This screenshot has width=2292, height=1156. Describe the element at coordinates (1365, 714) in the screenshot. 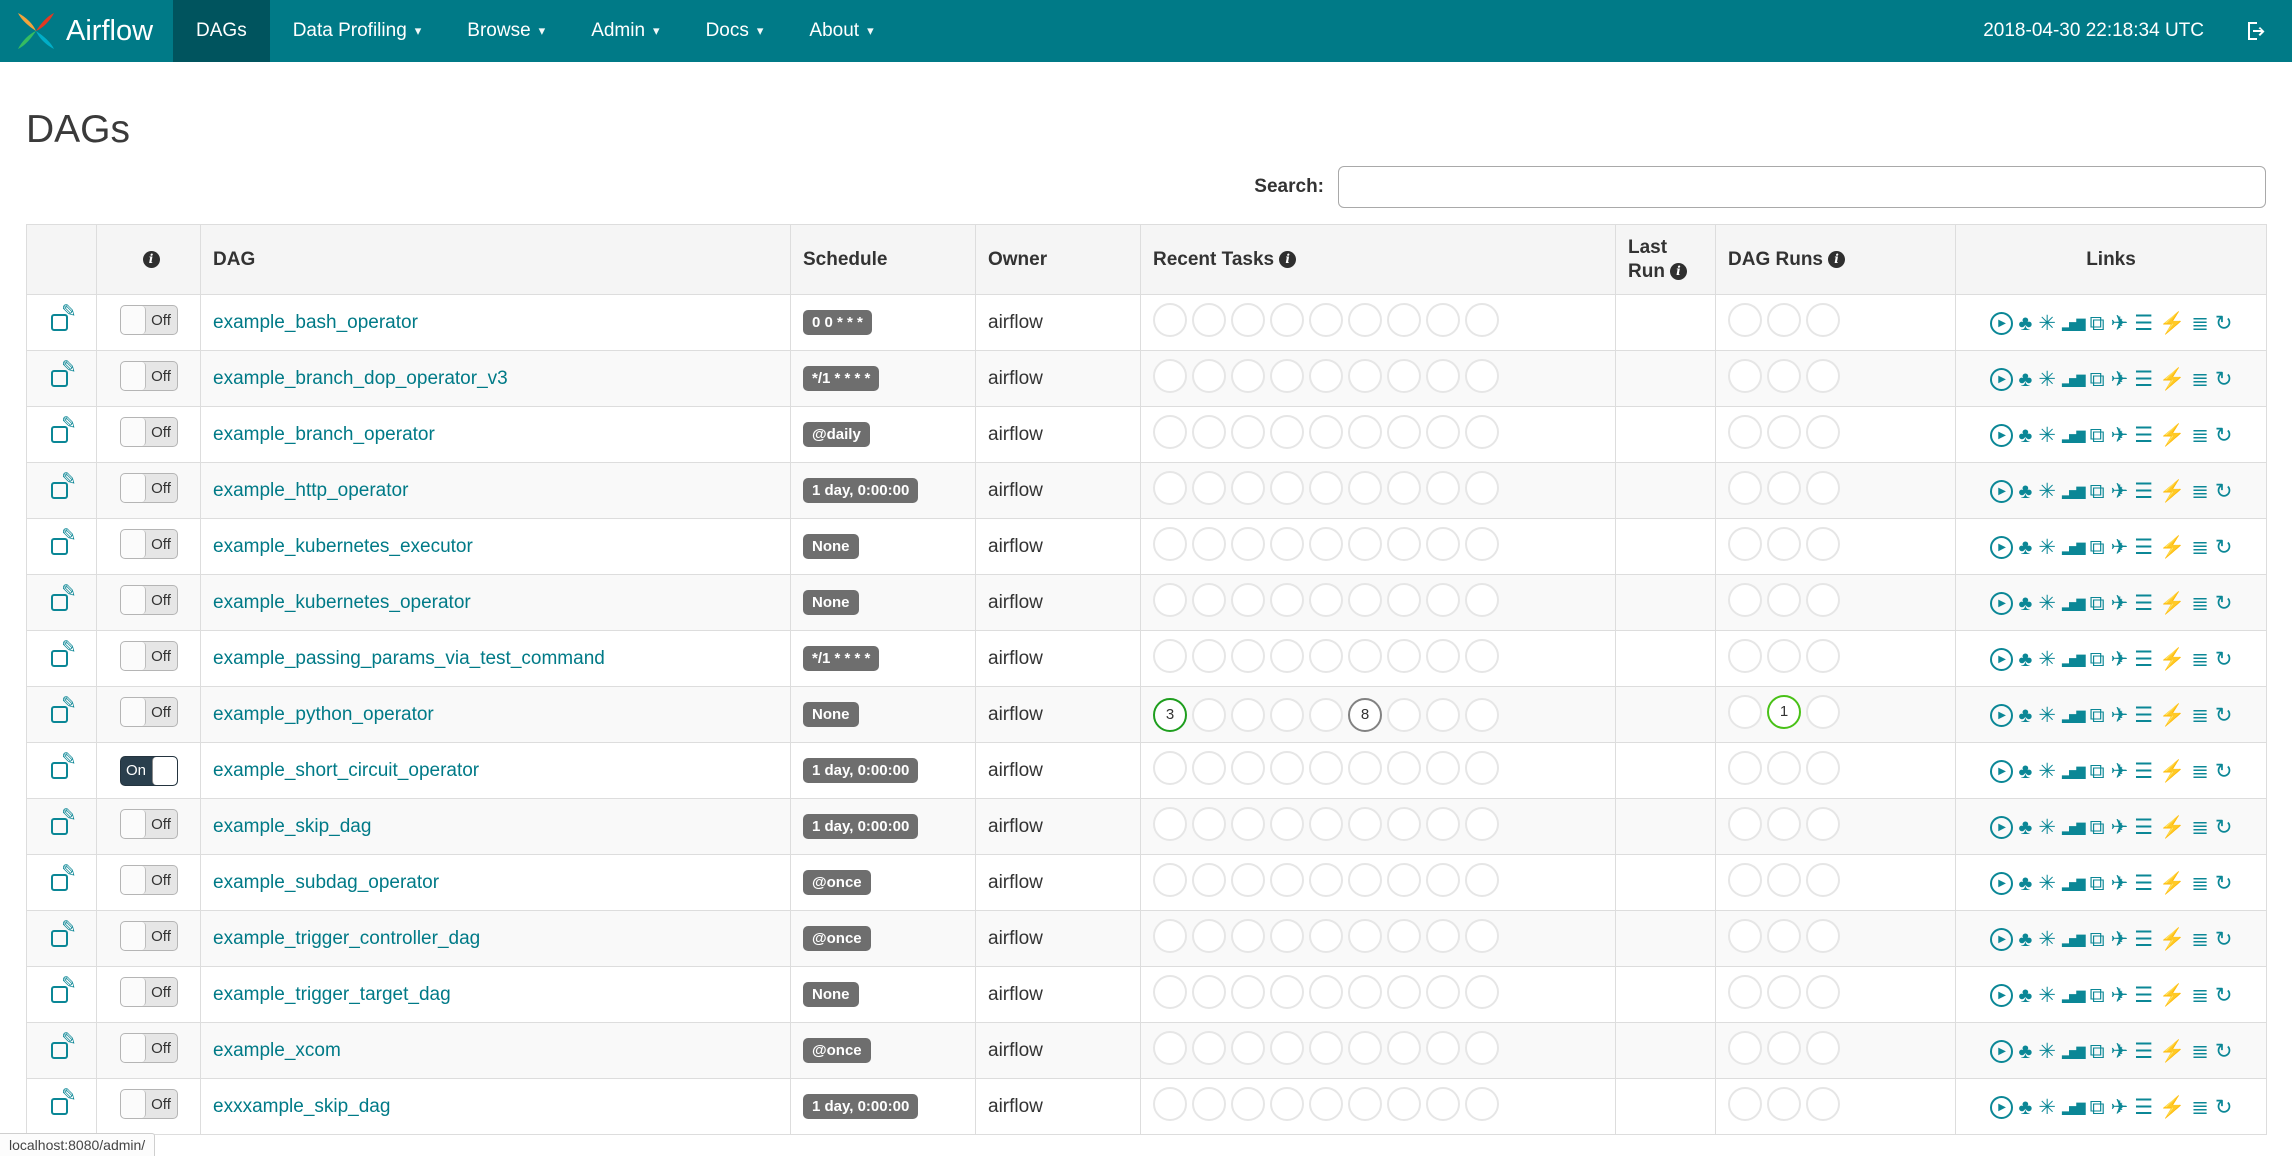

I see `task-state-circle: 8` at that location.